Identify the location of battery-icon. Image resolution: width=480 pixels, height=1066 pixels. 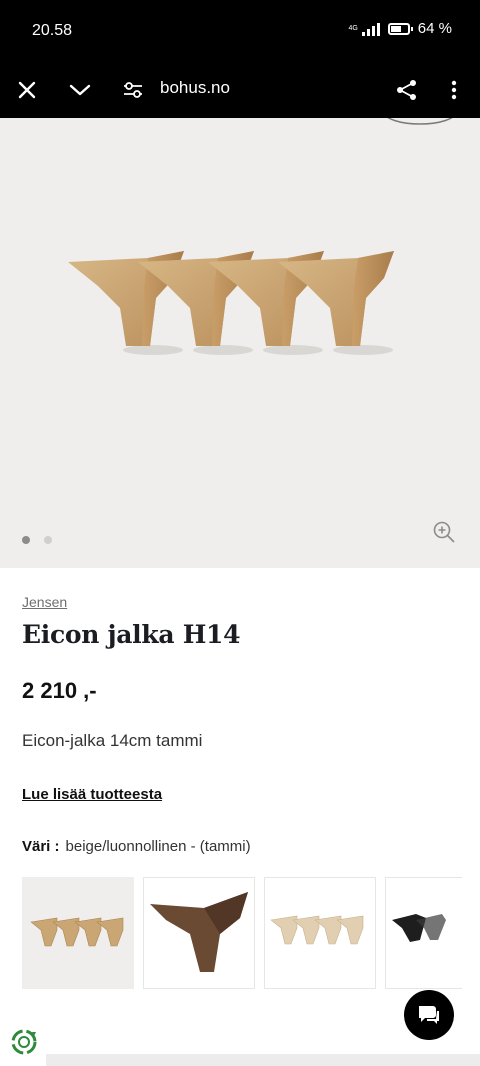
(400, 28).